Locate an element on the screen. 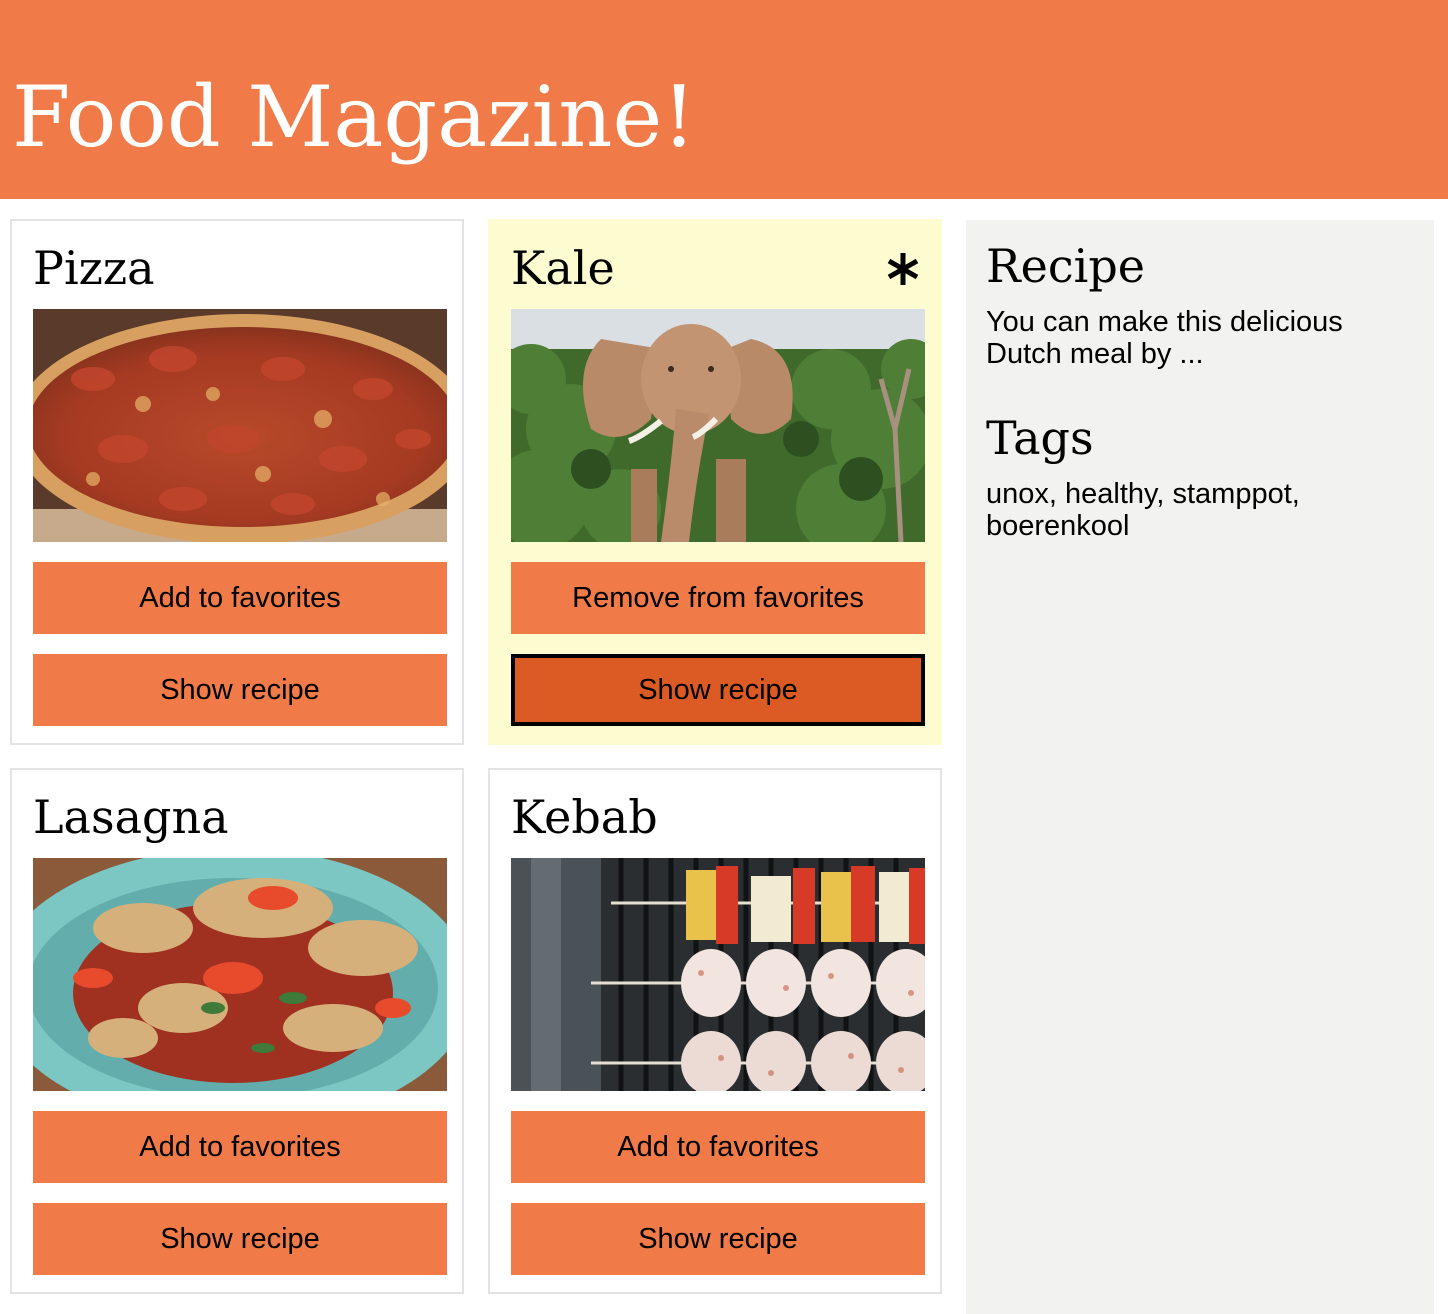 The height and width of the screenshot is (1314, 1448). card-title: Kebab is located at coordinates (584, 817).